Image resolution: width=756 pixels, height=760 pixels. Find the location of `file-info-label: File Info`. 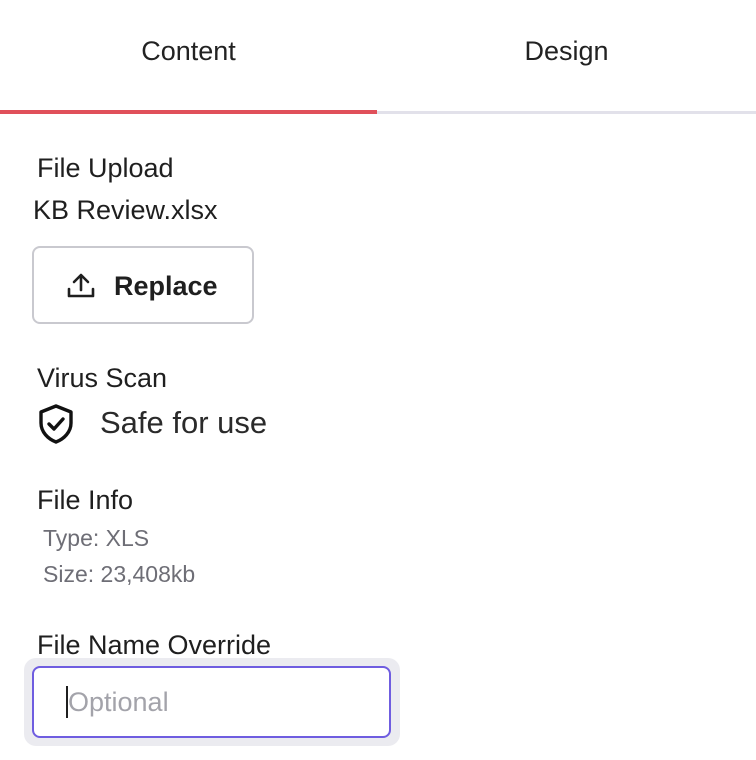

file-info-label: File Info is located at coordinates (85, 500).